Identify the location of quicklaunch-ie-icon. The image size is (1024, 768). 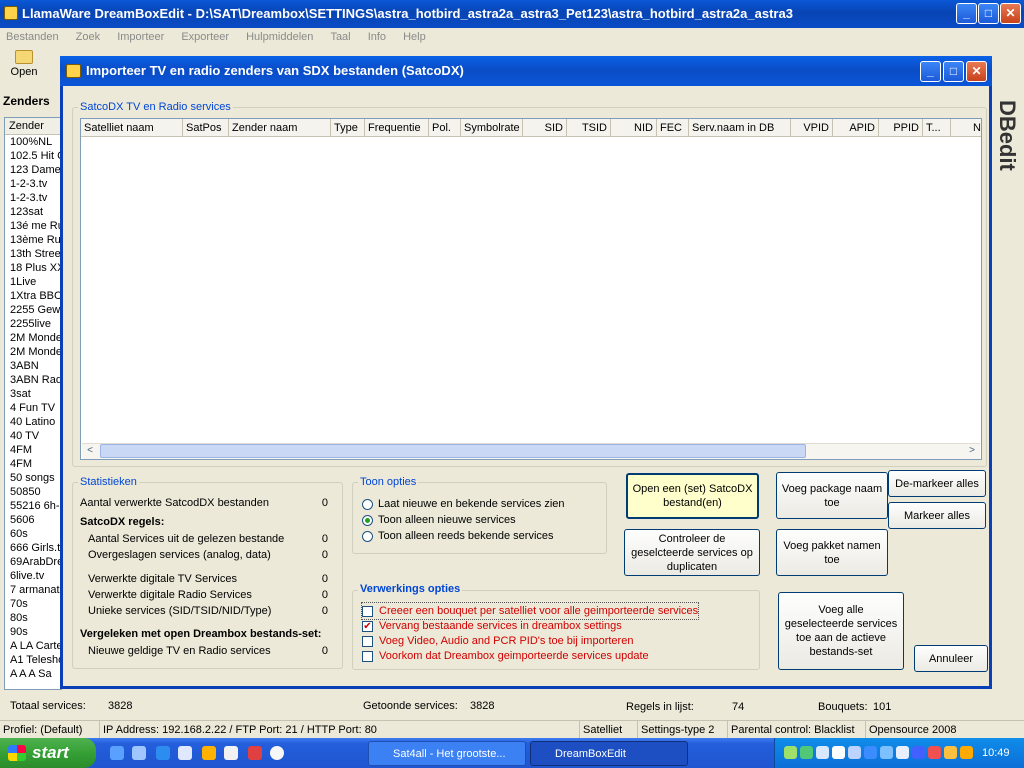
(117, 753).